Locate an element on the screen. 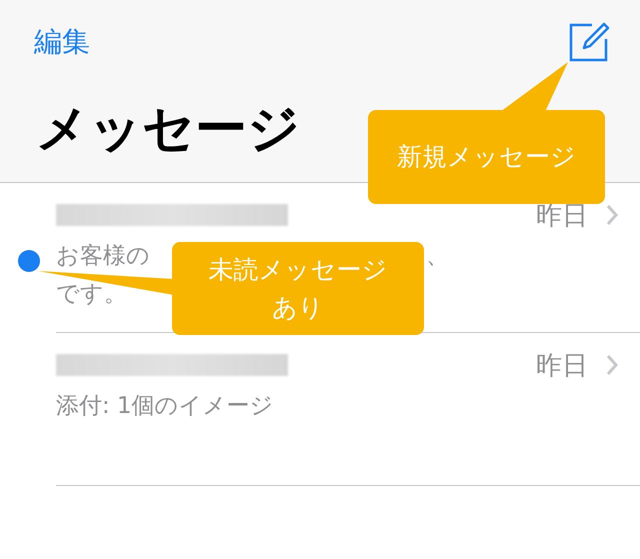  compose-icon is located at coordinates (589, 42).